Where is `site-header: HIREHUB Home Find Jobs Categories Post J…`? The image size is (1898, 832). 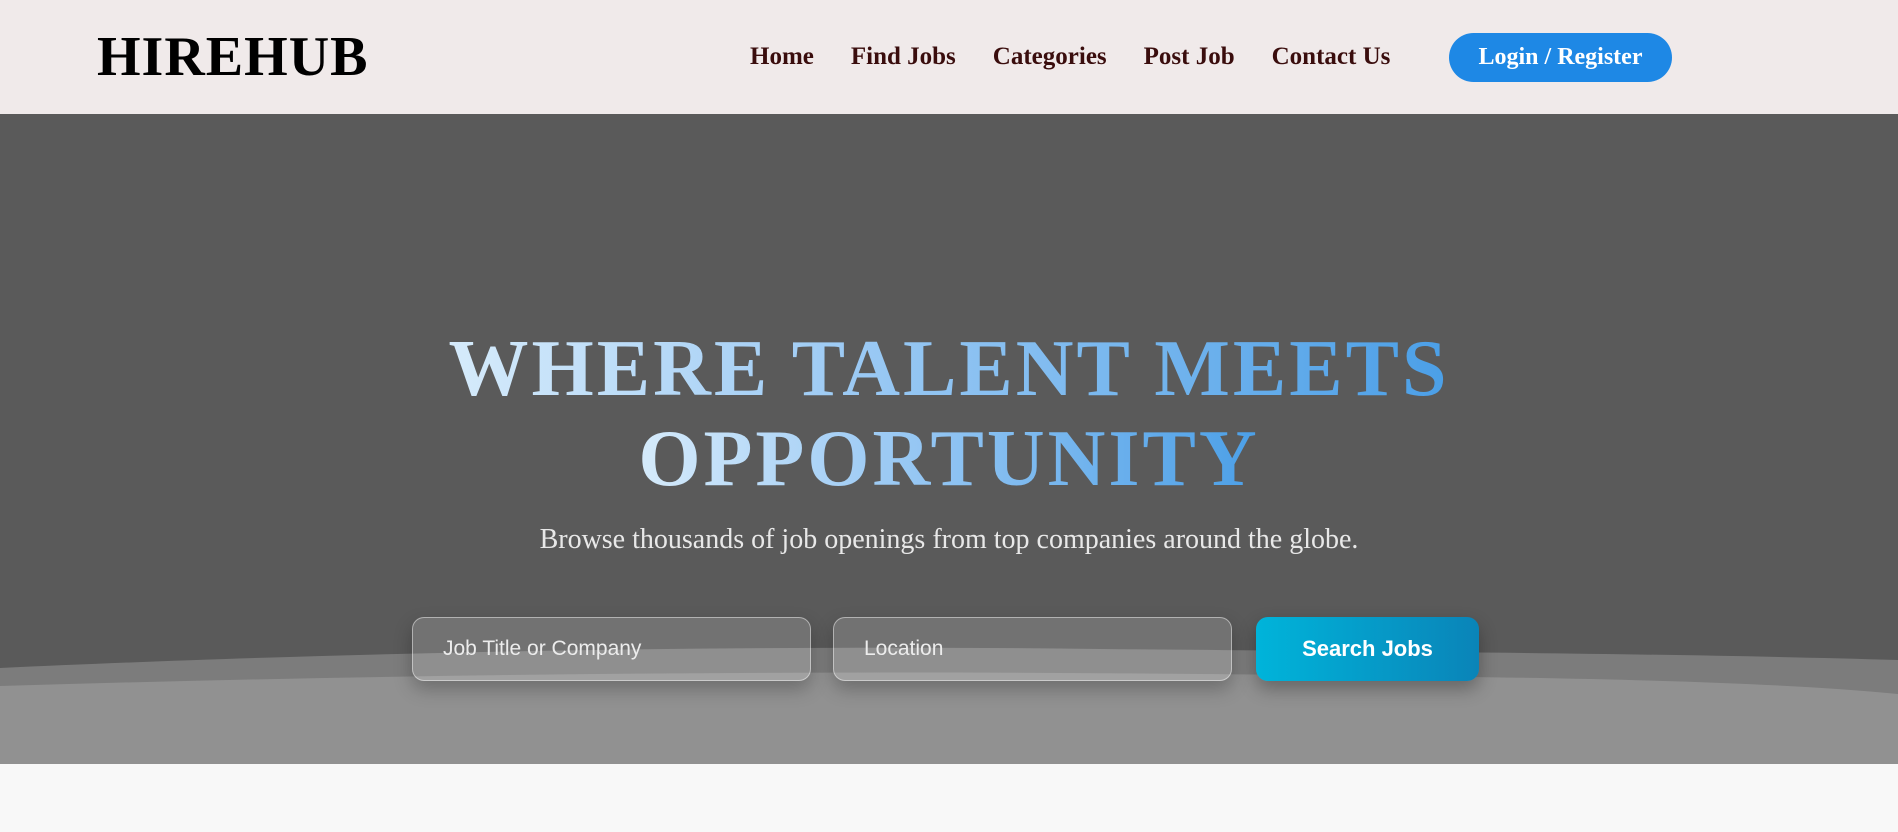
site-header: HIREHUB Home Find Jobs Categories Post J… is located at coordinates (949, 57).